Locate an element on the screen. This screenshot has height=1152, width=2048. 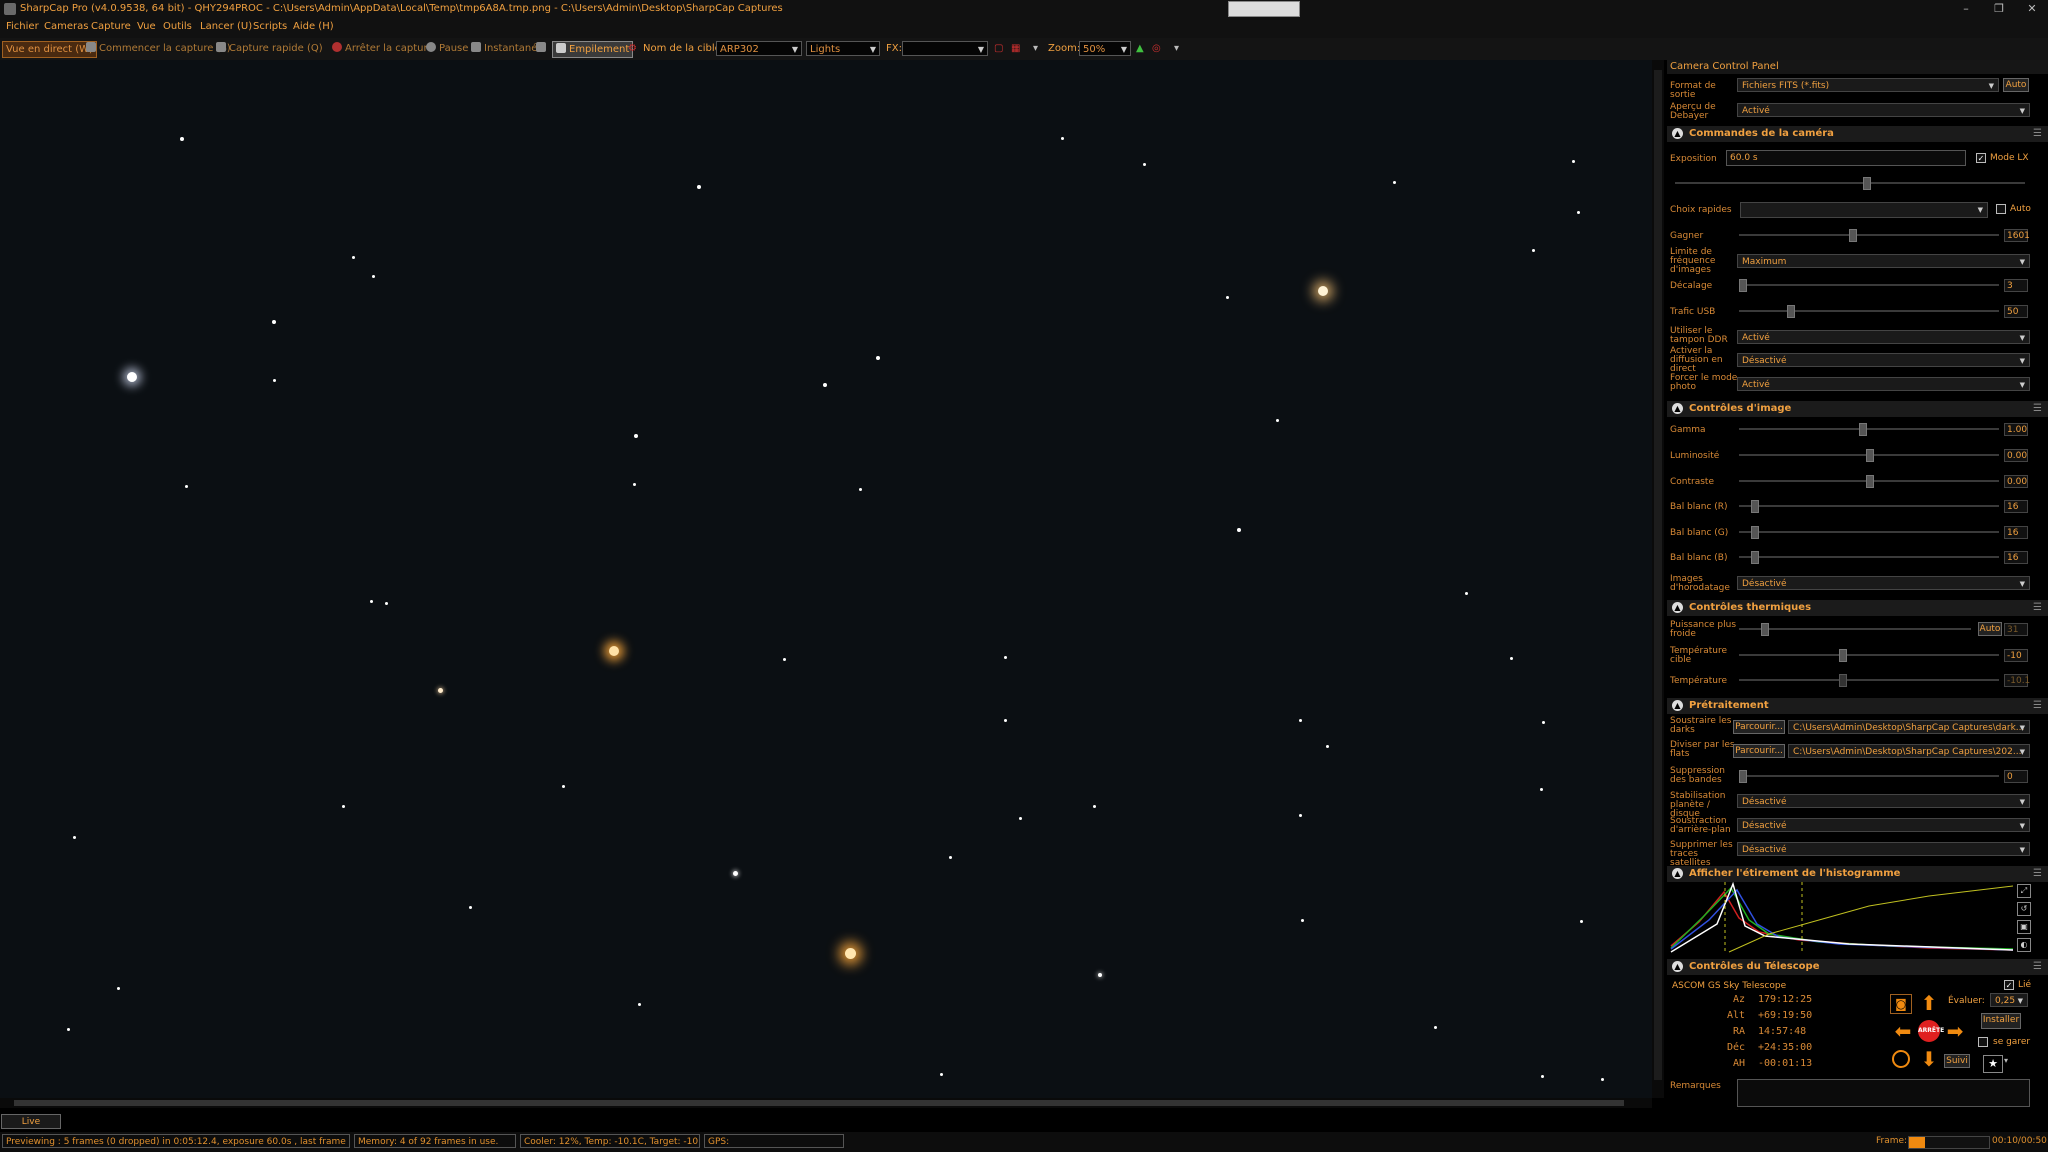
wb-blue-value: 16 is located at coordinates (2016, 557).